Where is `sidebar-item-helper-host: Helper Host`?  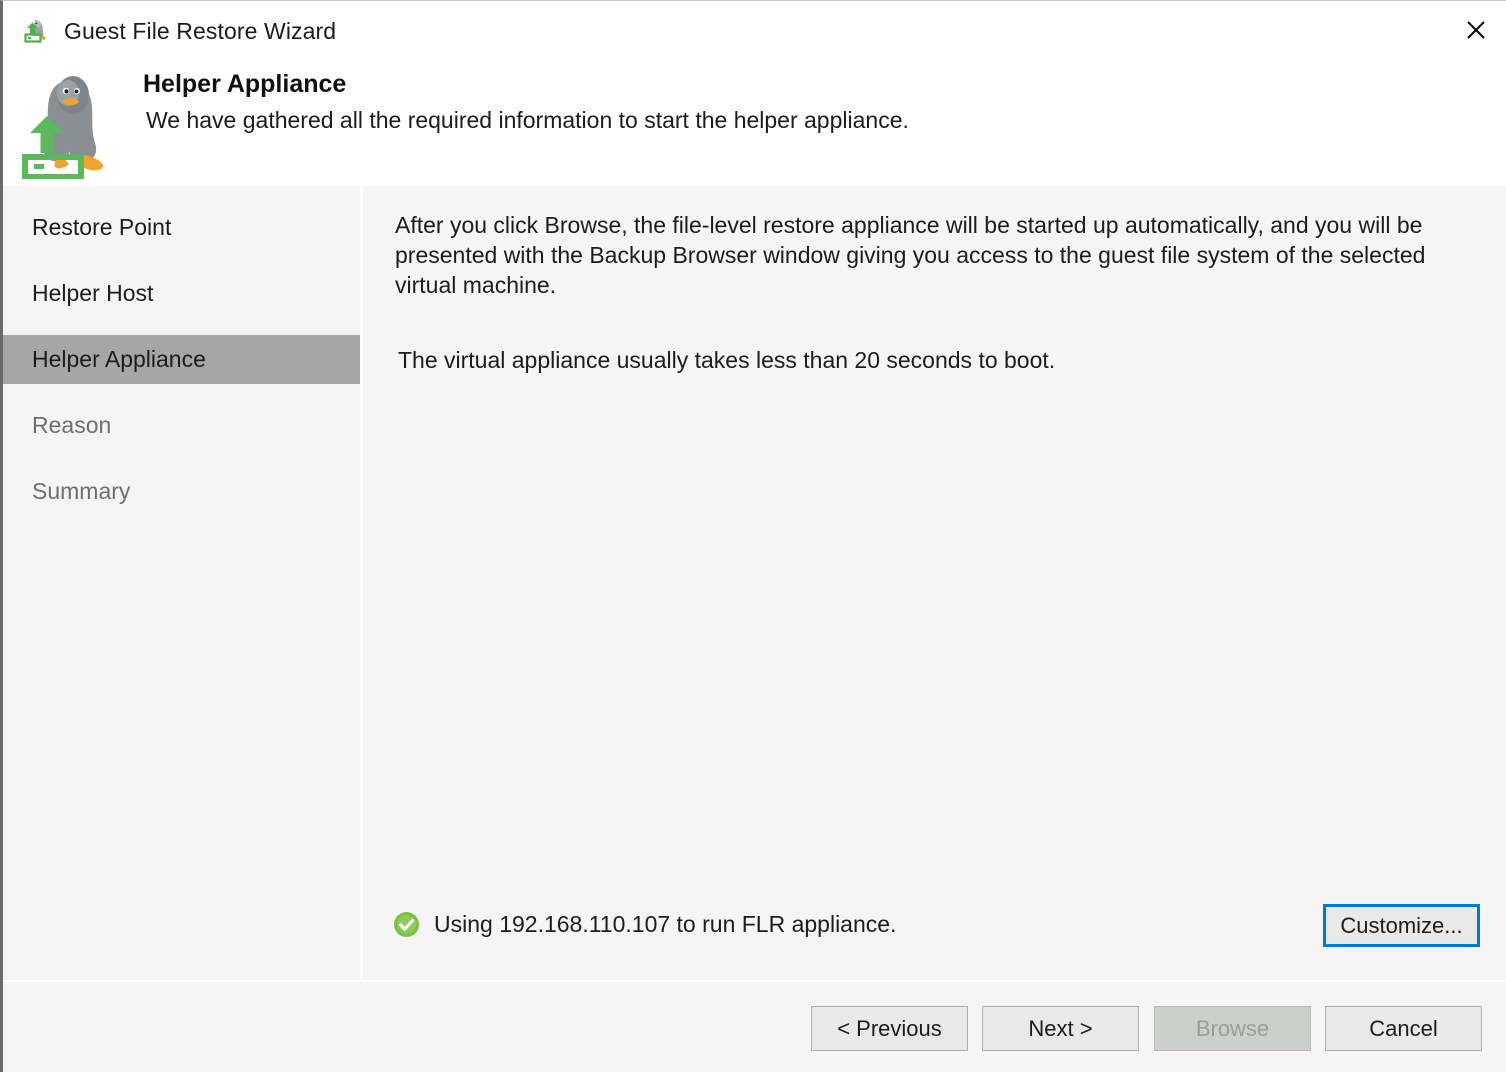
sidebar-item-helper-host: Helper Host is located at coordinates (181, 293).